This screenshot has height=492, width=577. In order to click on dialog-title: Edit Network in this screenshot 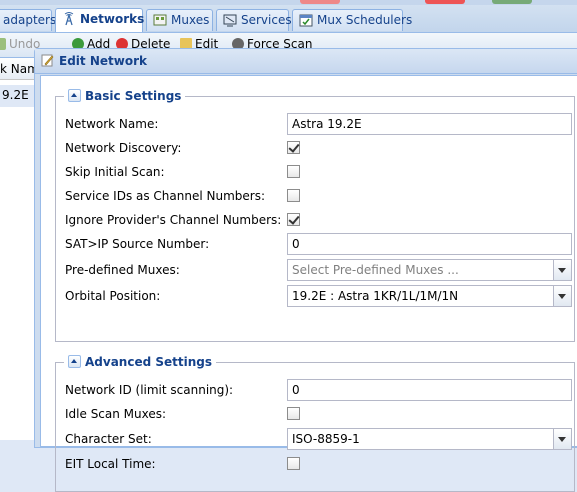, I will do `click(103, 61)`.